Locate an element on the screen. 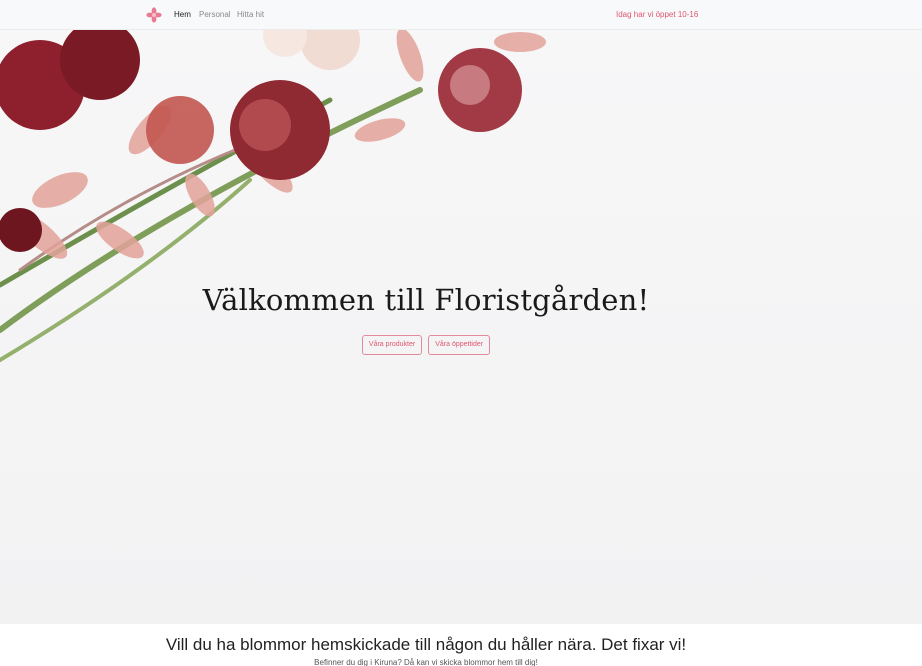 Image resolution: width=922 pixels, height=666 pixels. nav-link-find-us: Hitta hit is located at coordinates (250, 14).